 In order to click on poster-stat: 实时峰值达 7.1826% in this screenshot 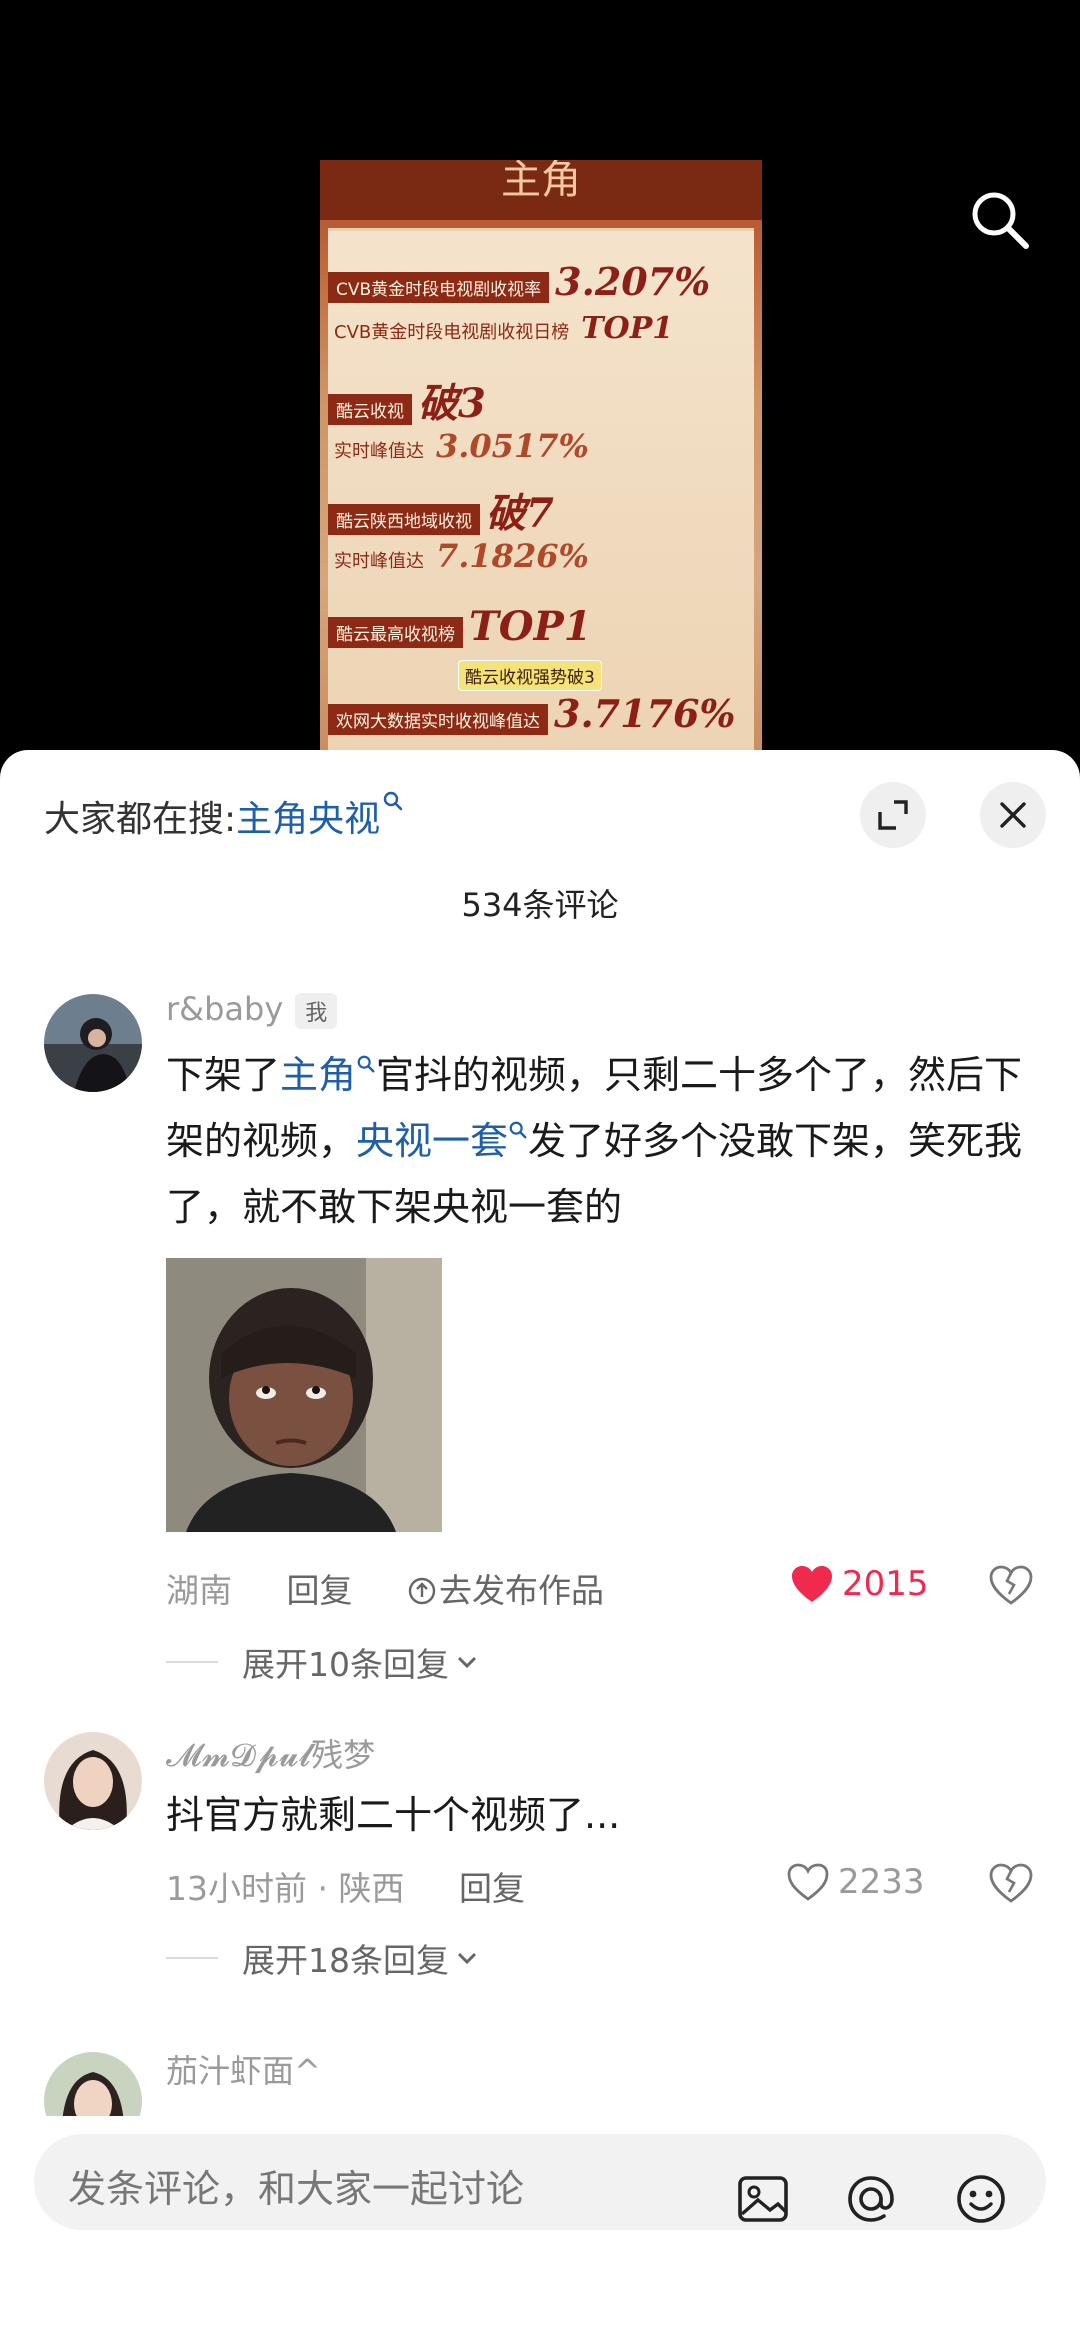, I will do `click(461, 556)`.